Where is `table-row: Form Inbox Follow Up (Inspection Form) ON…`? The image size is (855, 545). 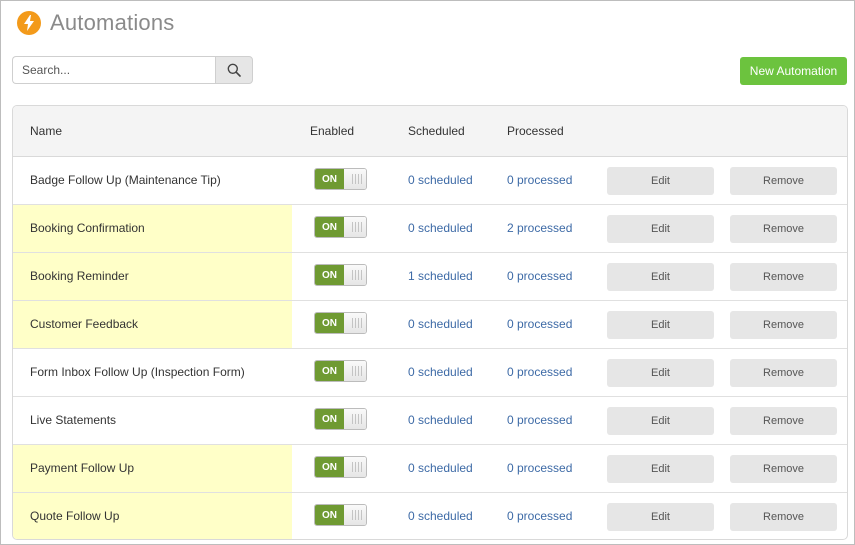 table-row: Form Inbox Follow Up (Inspection Form) ON… is located at coordinates (430, 373).